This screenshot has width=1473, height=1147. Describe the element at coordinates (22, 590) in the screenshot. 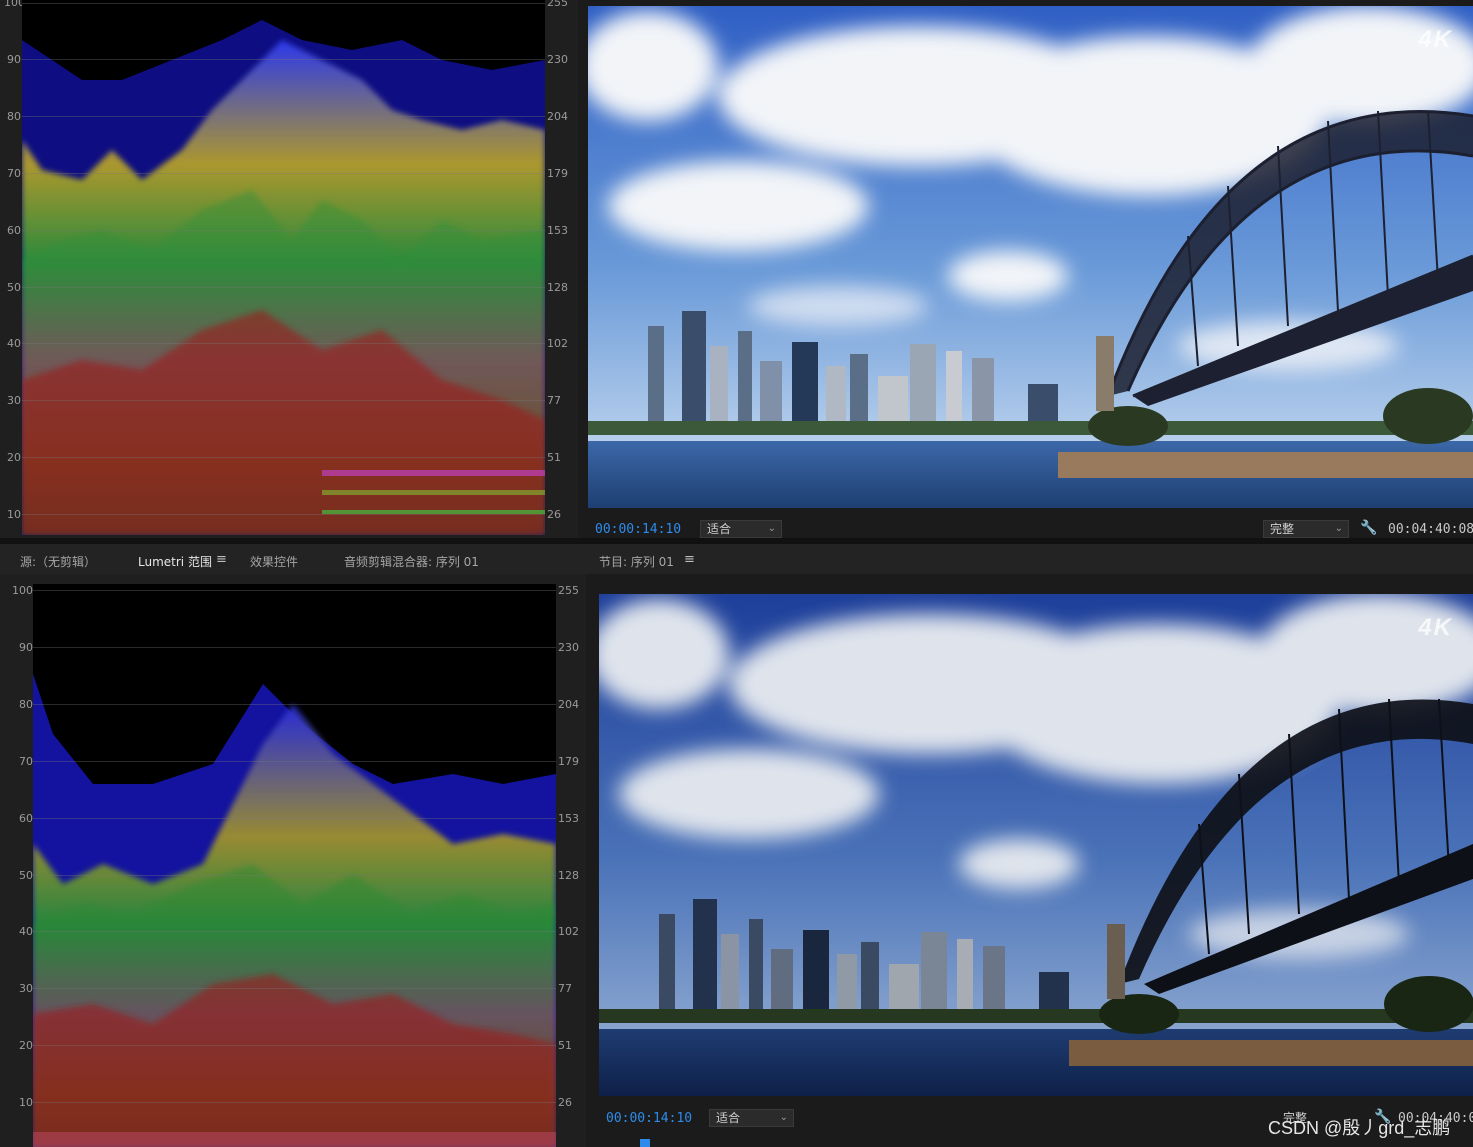

I see `tick-label: 100` at that location.